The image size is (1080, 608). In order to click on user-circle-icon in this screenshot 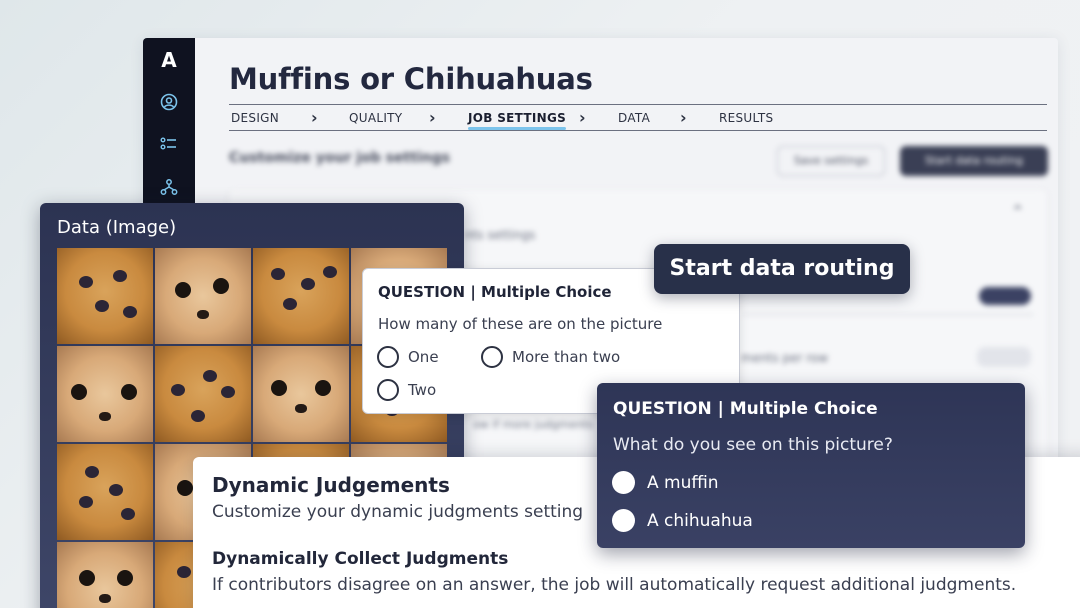, I will do `click(169, 102)`.